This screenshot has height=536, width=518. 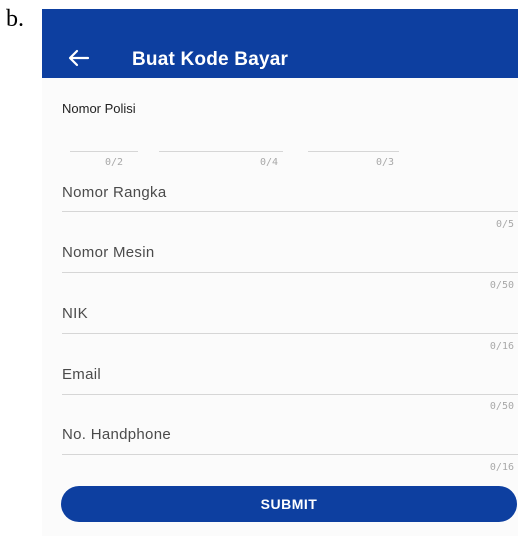 What do you see at coordinates (289, 504) in the screenshot?
I see `submit-button: SUBMIT` at bounding box center [289, 504].